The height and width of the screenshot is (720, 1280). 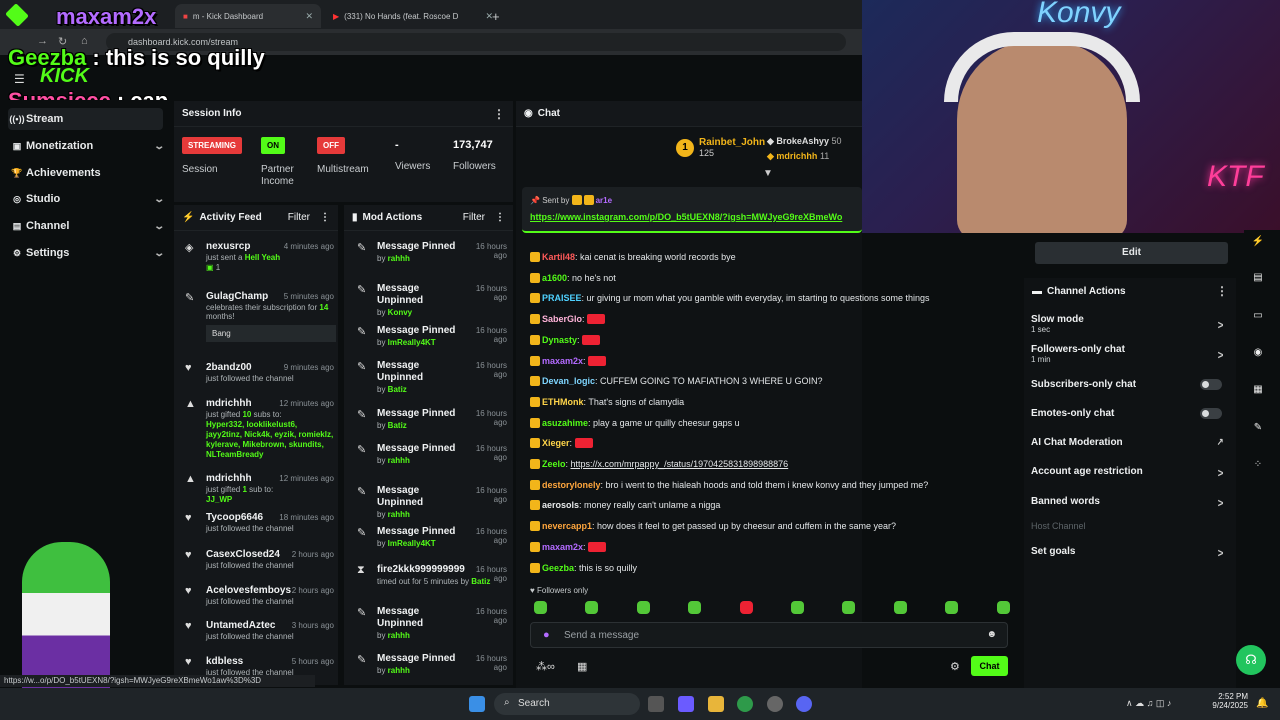 I want to click on chat-username: Devan_logic, so click(x=568, y=381).